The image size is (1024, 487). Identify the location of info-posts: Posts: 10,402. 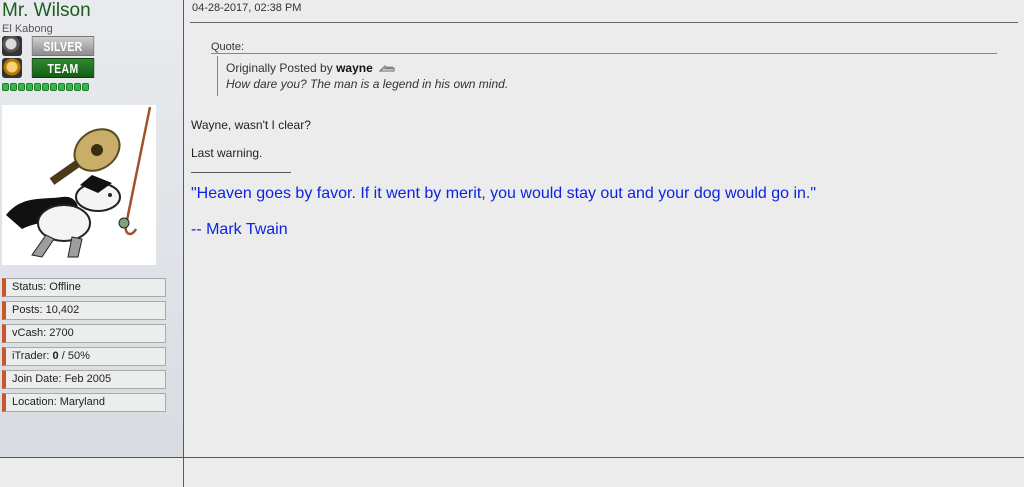
(84, 310).